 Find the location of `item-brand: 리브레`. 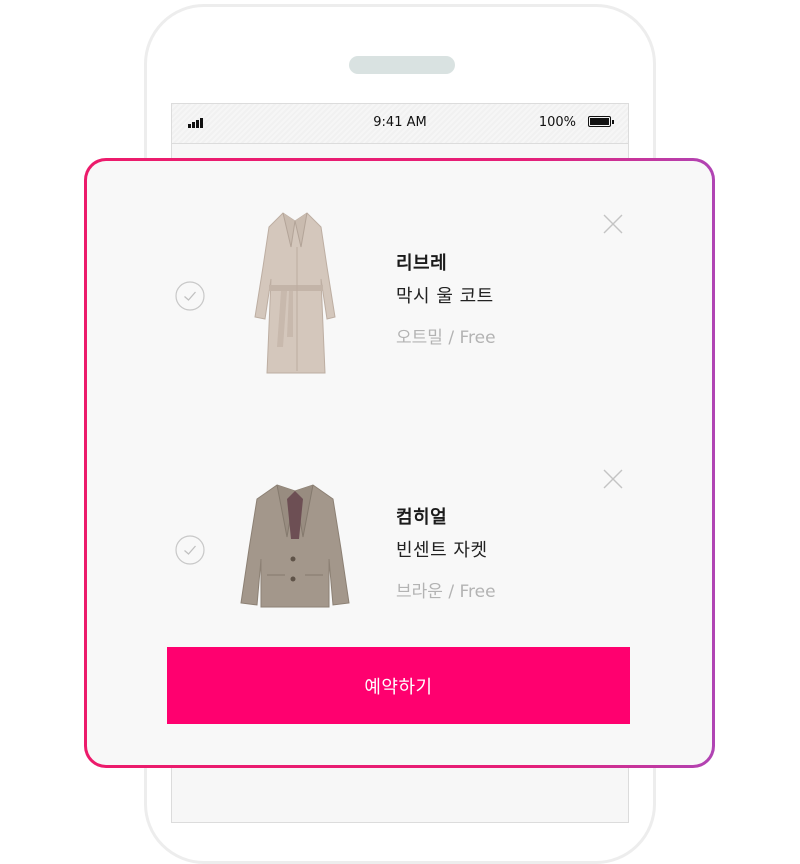

item-brand: 리브레 is located at coordinates (422, 263).